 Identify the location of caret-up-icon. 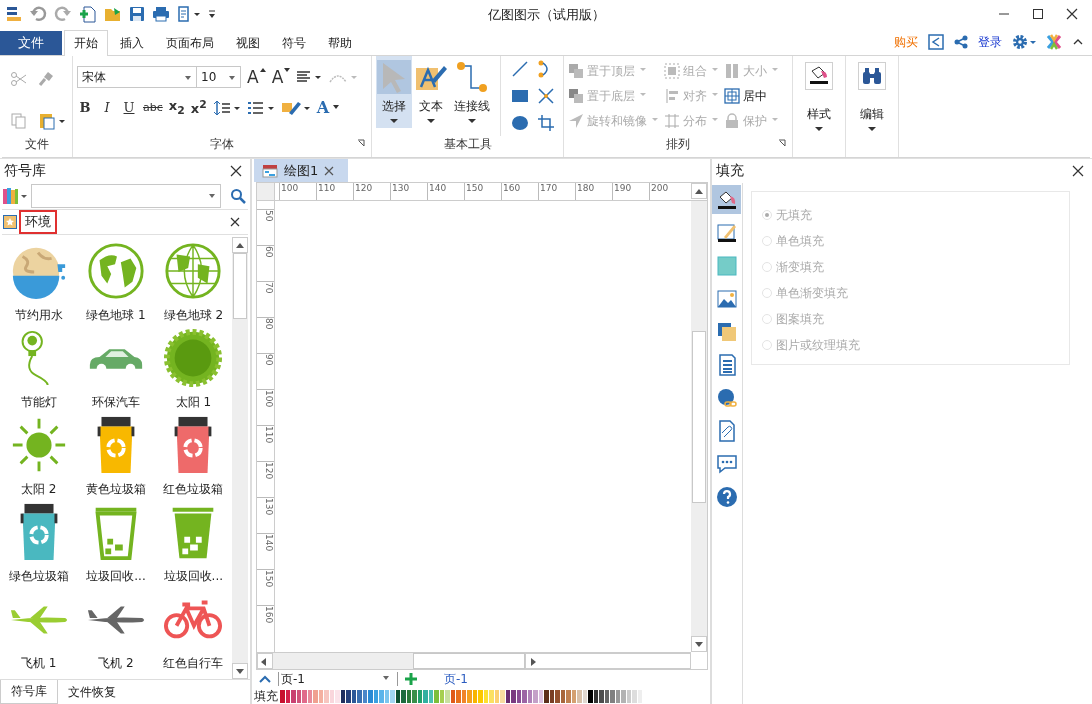
(265, 679).